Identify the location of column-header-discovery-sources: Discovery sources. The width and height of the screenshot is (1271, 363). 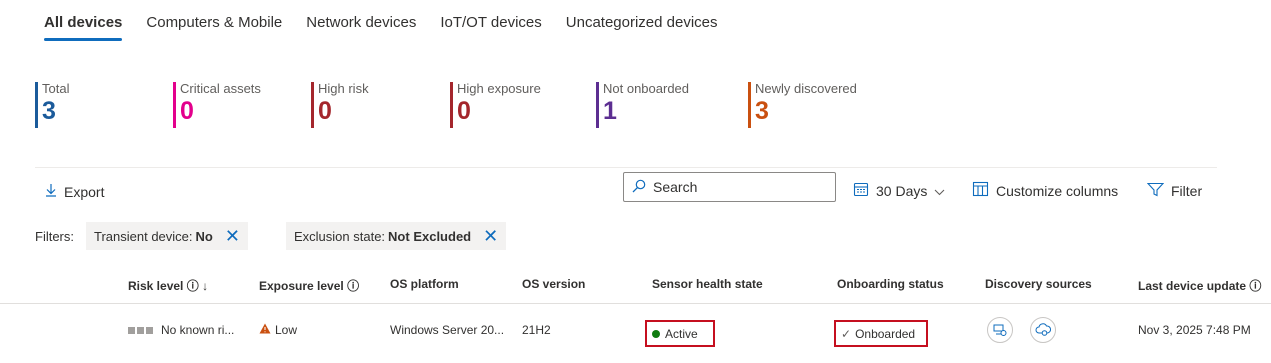
(1038, 284).